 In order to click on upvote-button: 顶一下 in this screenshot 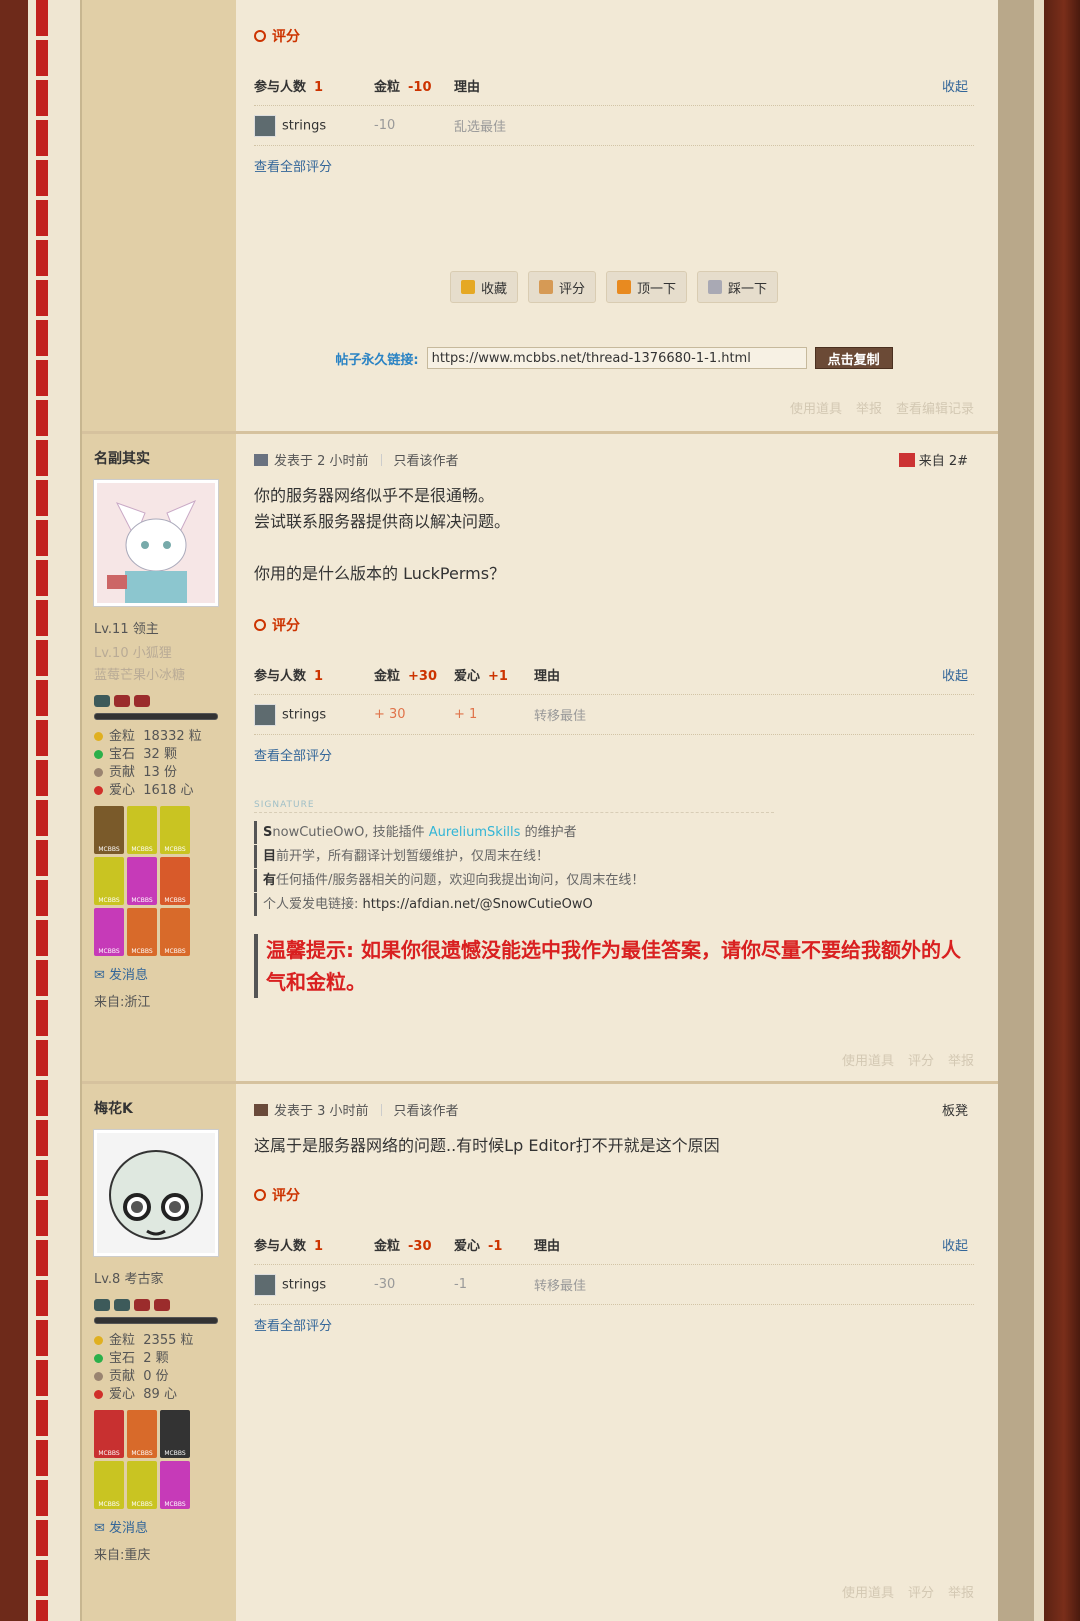, I will do `click(647, 287)`.